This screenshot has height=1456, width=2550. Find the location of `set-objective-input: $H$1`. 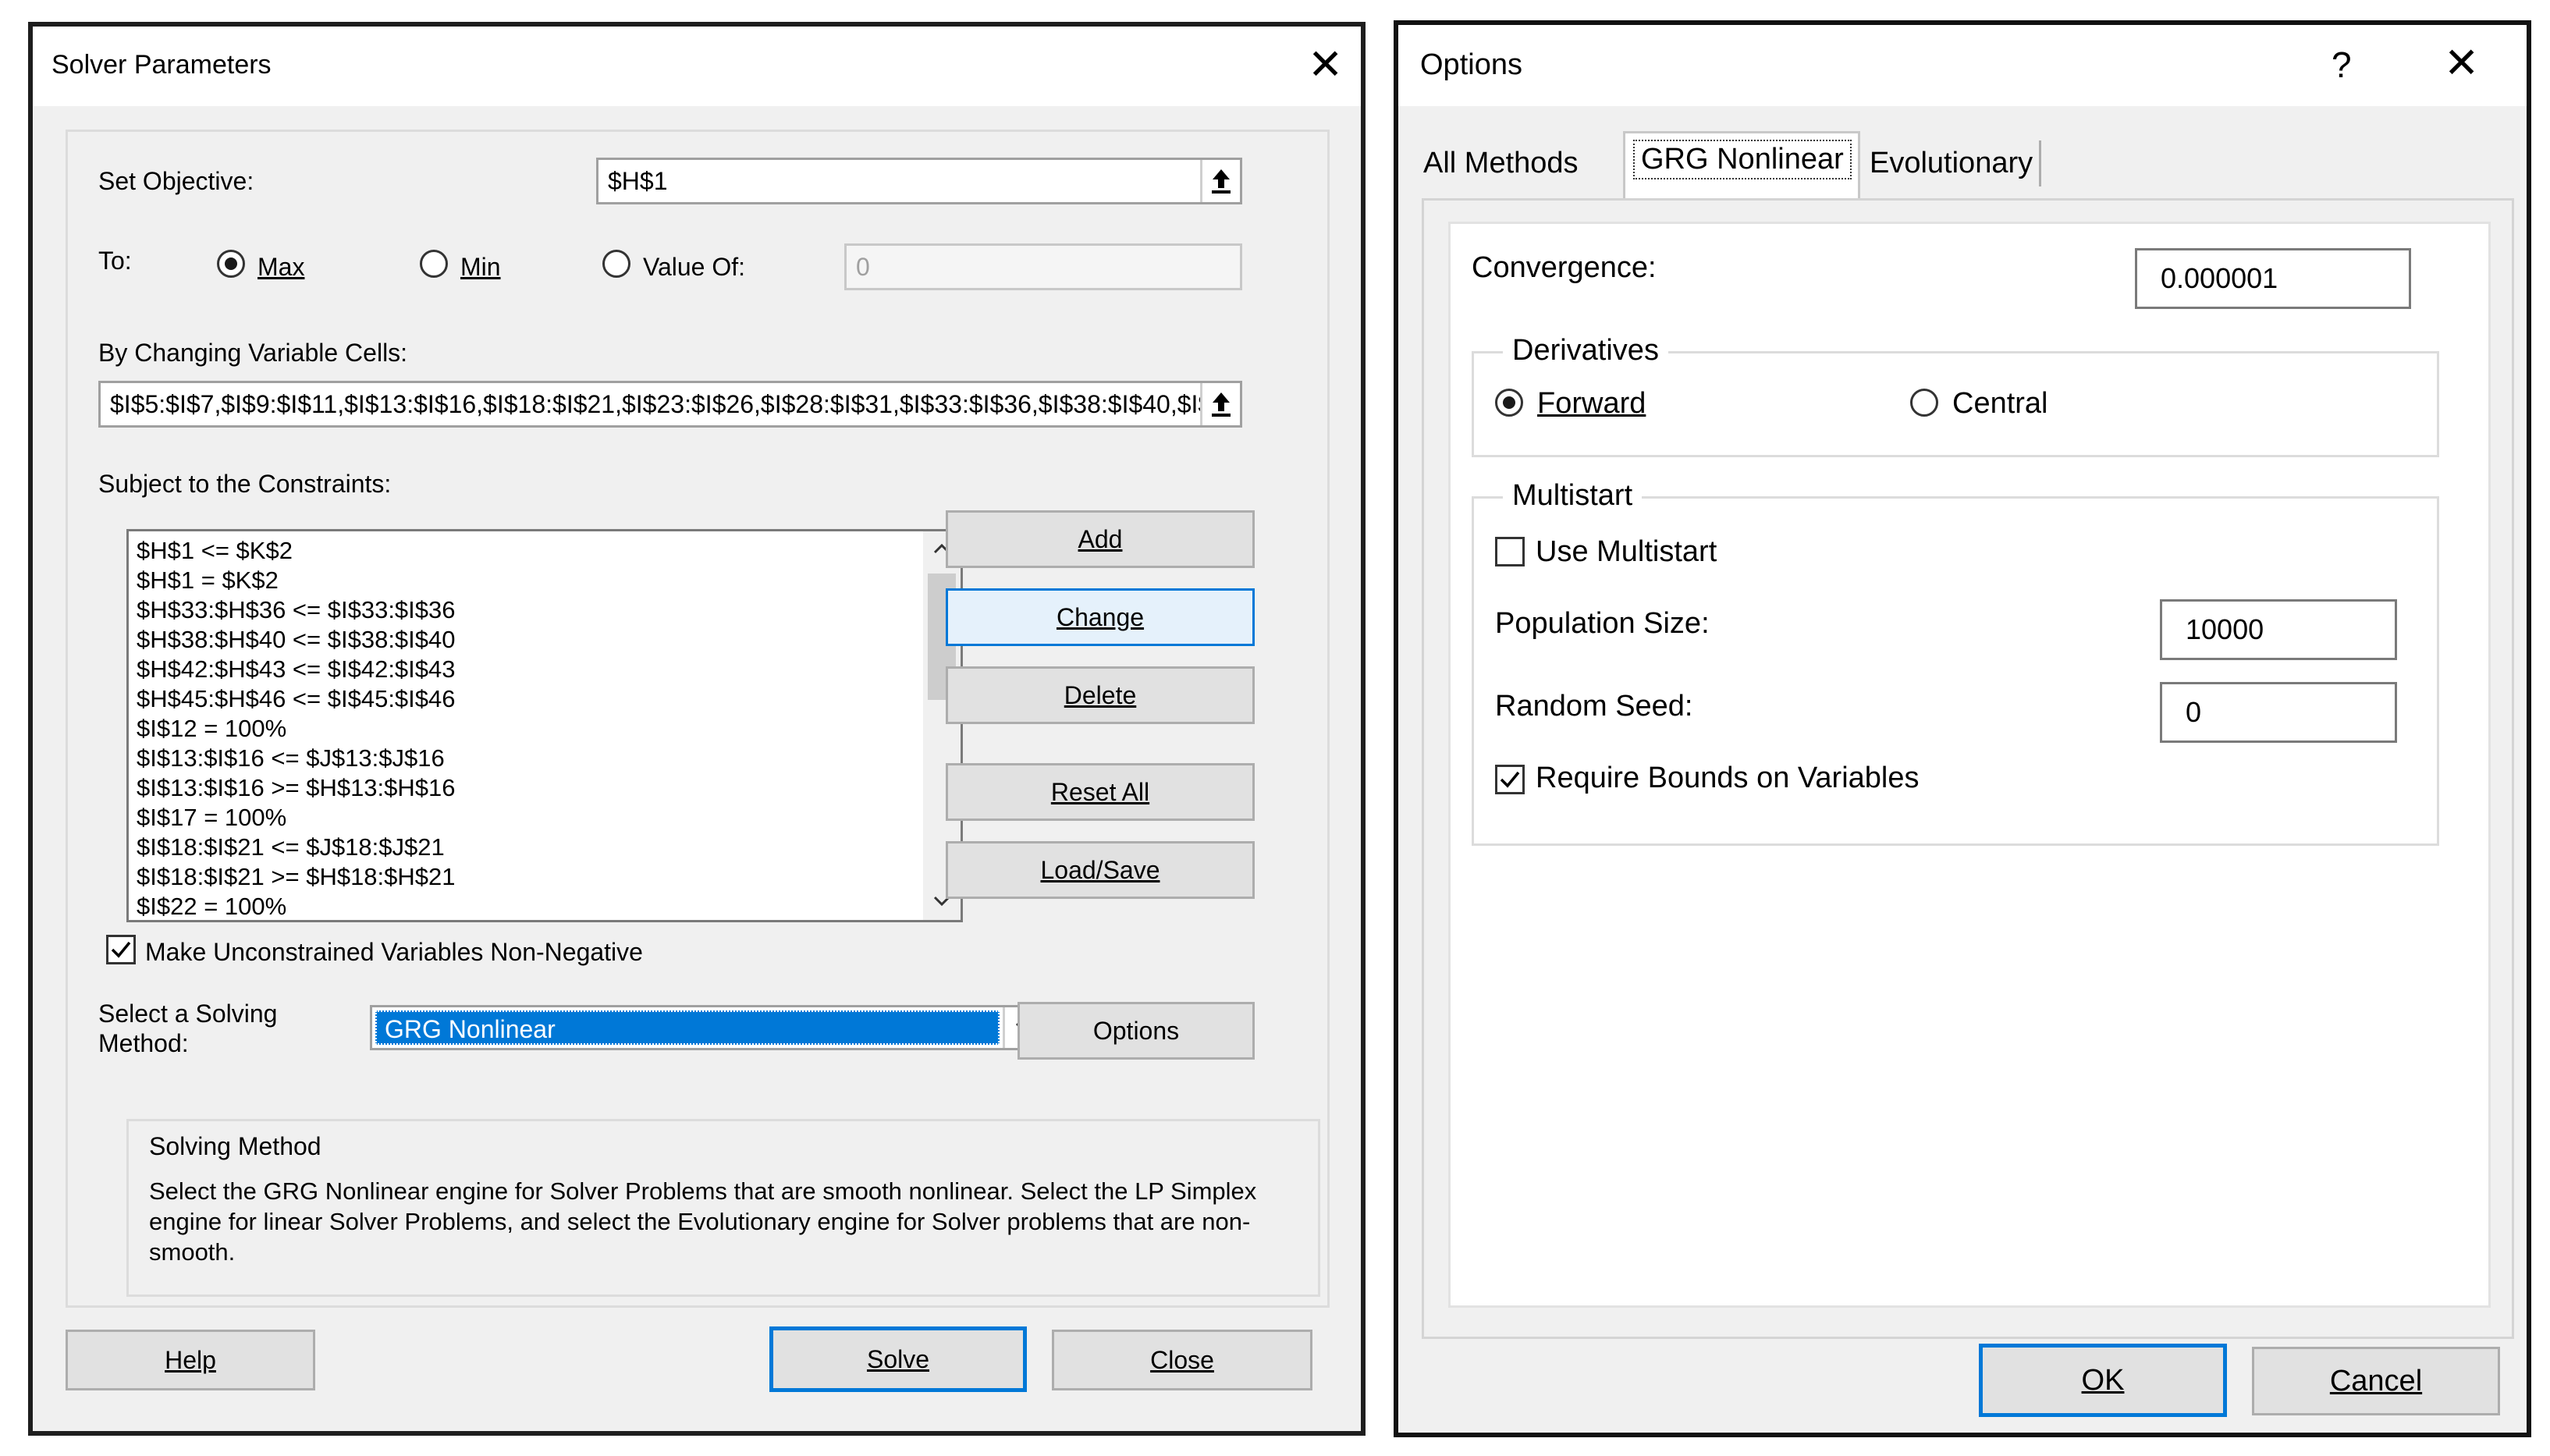

set-objective-input: $H$1 is located at coordinates (919, 181).